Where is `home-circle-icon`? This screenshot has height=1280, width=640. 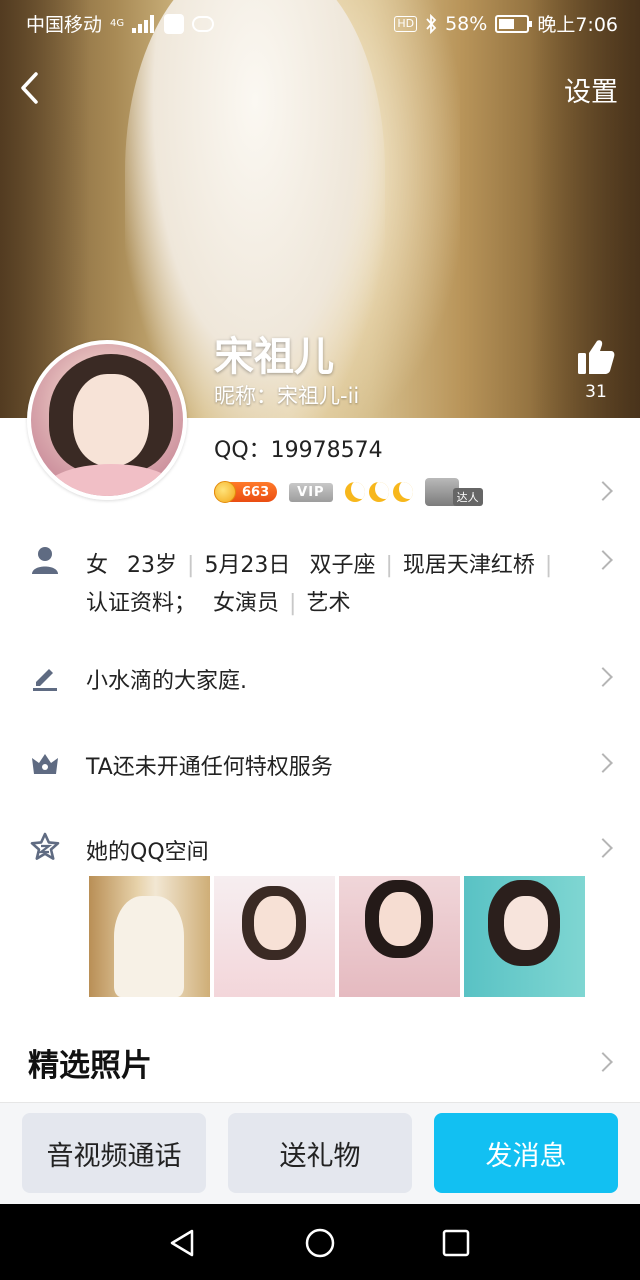 home-circle-icon is located at coordinates (320, 1243).